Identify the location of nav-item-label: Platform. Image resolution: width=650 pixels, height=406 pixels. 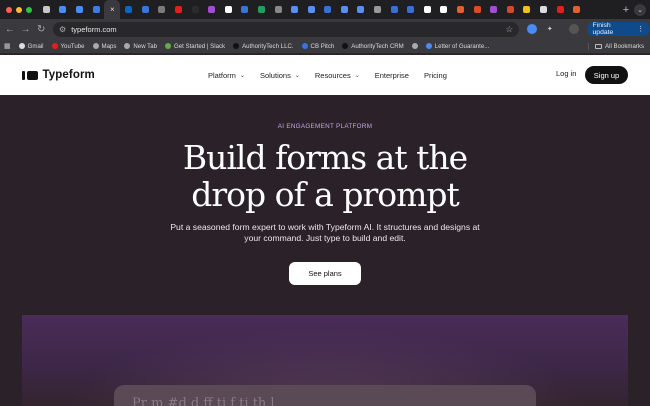
(222, 75).